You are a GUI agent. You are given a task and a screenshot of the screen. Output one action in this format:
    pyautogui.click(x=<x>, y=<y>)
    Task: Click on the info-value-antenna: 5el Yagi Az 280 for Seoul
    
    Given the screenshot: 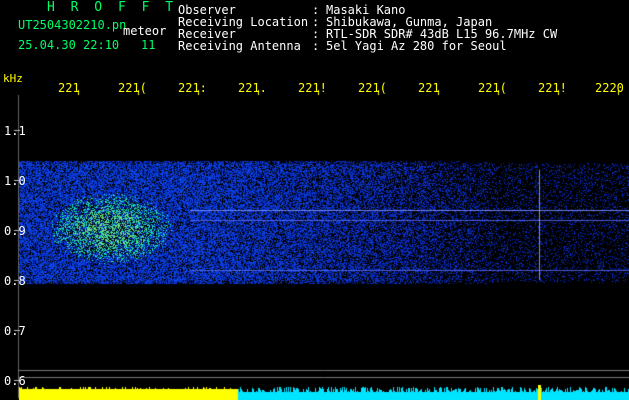 What is the action you would take?
    pyautogui.click(x=416, y=46)
    